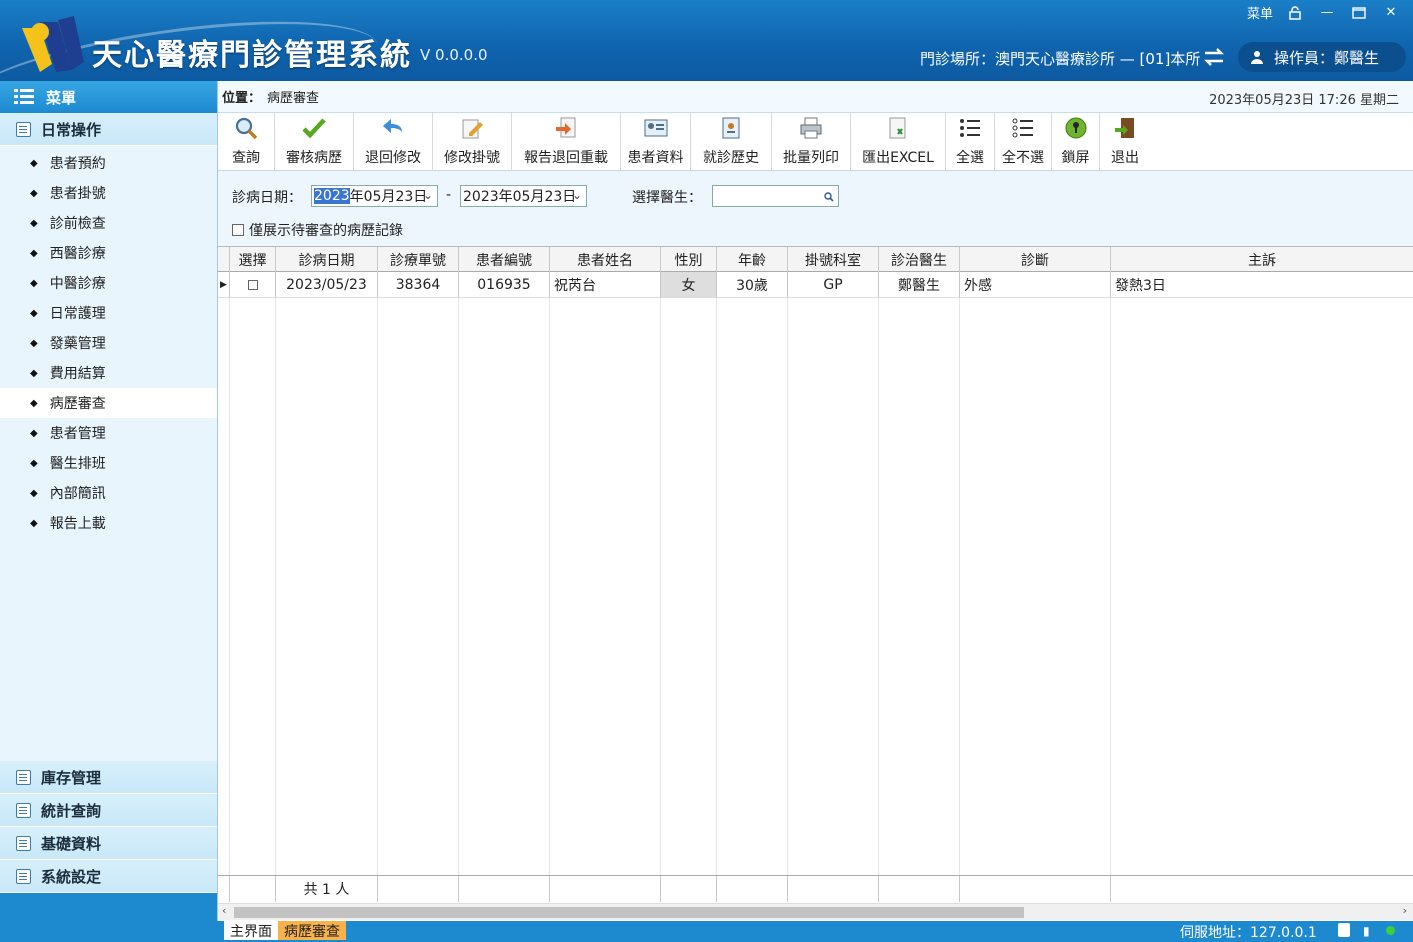 The image size is (1413, 942). Describe the element at coordinates (1257, 57) in the screenshot. I see `user-icon` at that location.